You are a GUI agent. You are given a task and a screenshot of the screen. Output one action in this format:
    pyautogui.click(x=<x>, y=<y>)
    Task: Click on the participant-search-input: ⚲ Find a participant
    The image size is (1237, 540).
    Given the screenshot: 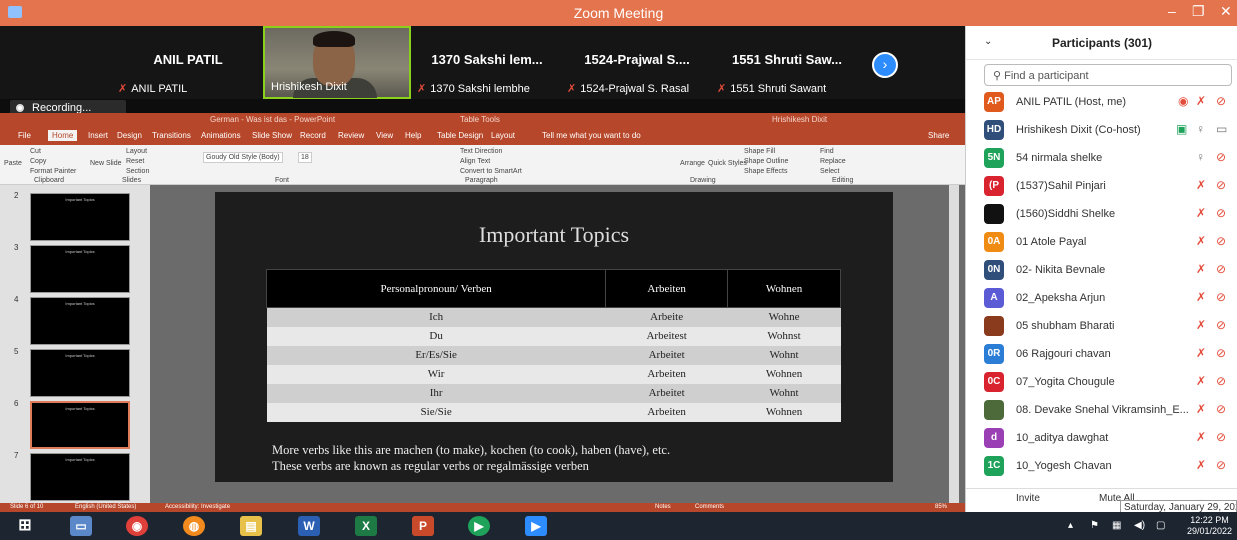 What is the action you would take?
    pyautogui.click(x=1108, y=75)
    